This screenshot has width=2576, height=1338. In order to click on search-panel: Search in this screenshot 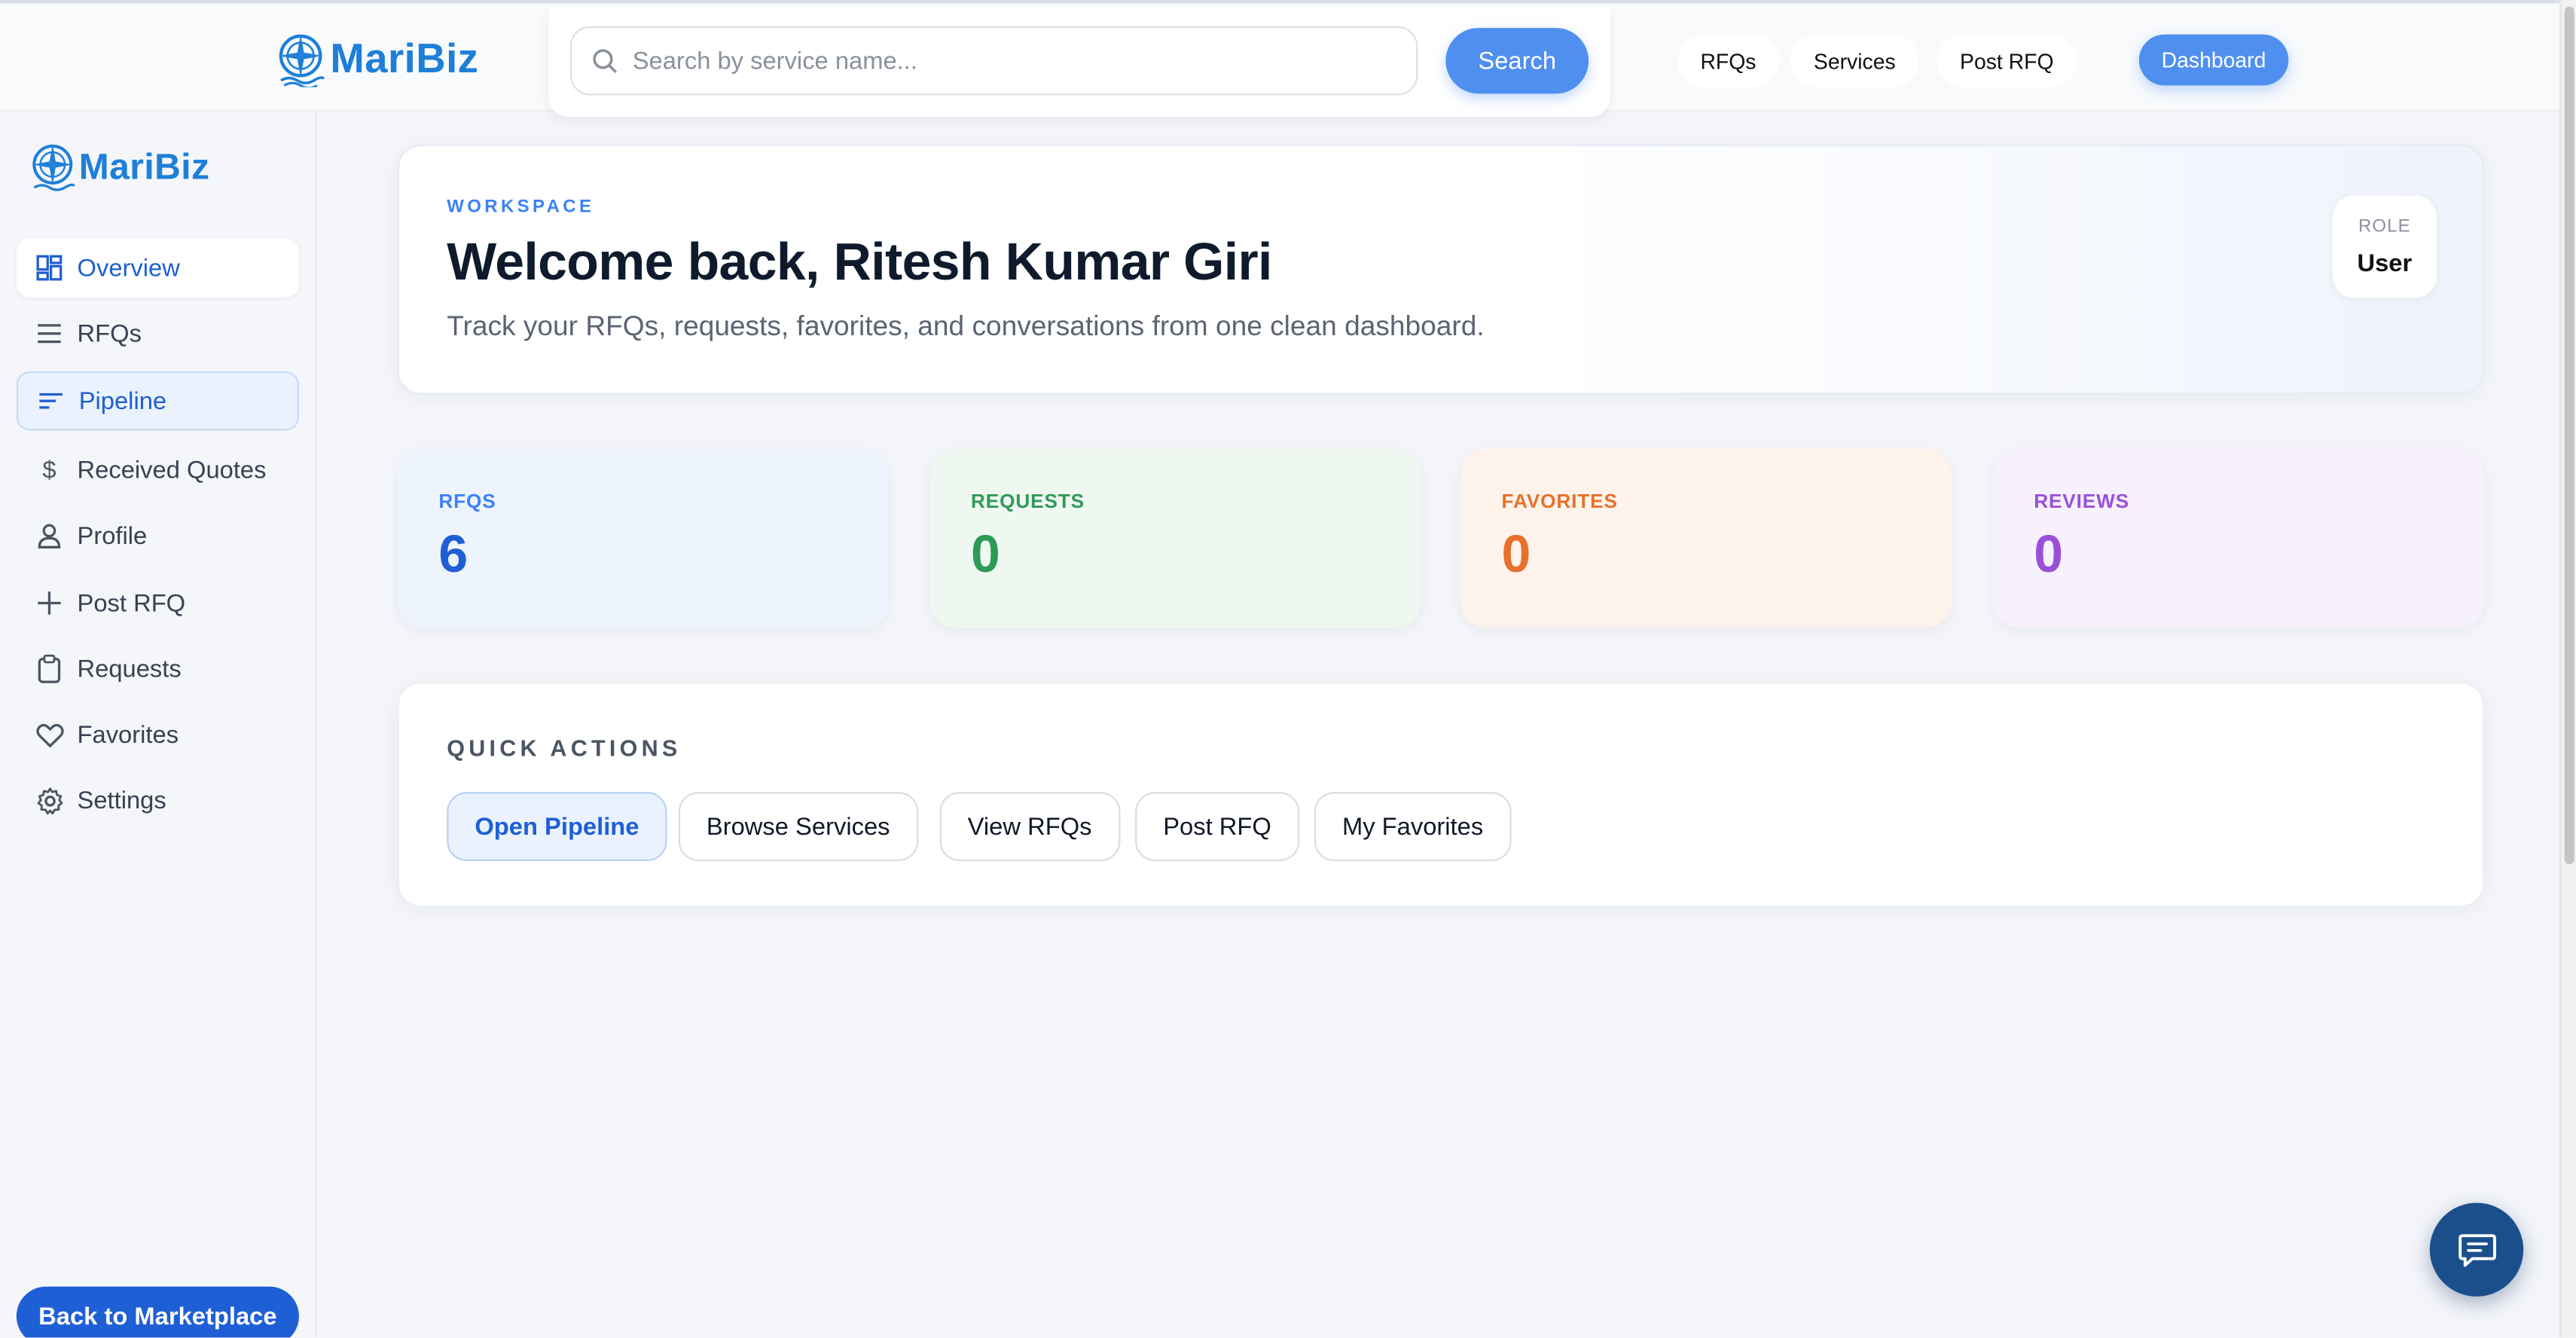, I will do `click(1079, 62)`.